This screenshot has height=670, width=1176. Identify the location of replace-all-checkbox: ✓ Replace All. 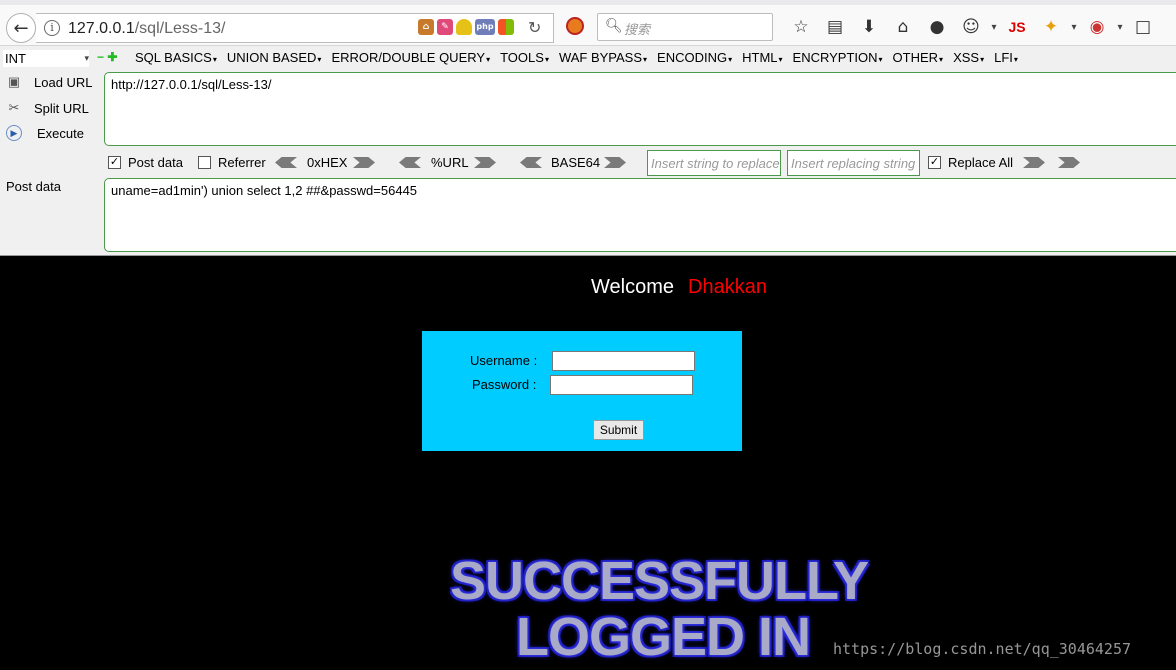
(970, 162).